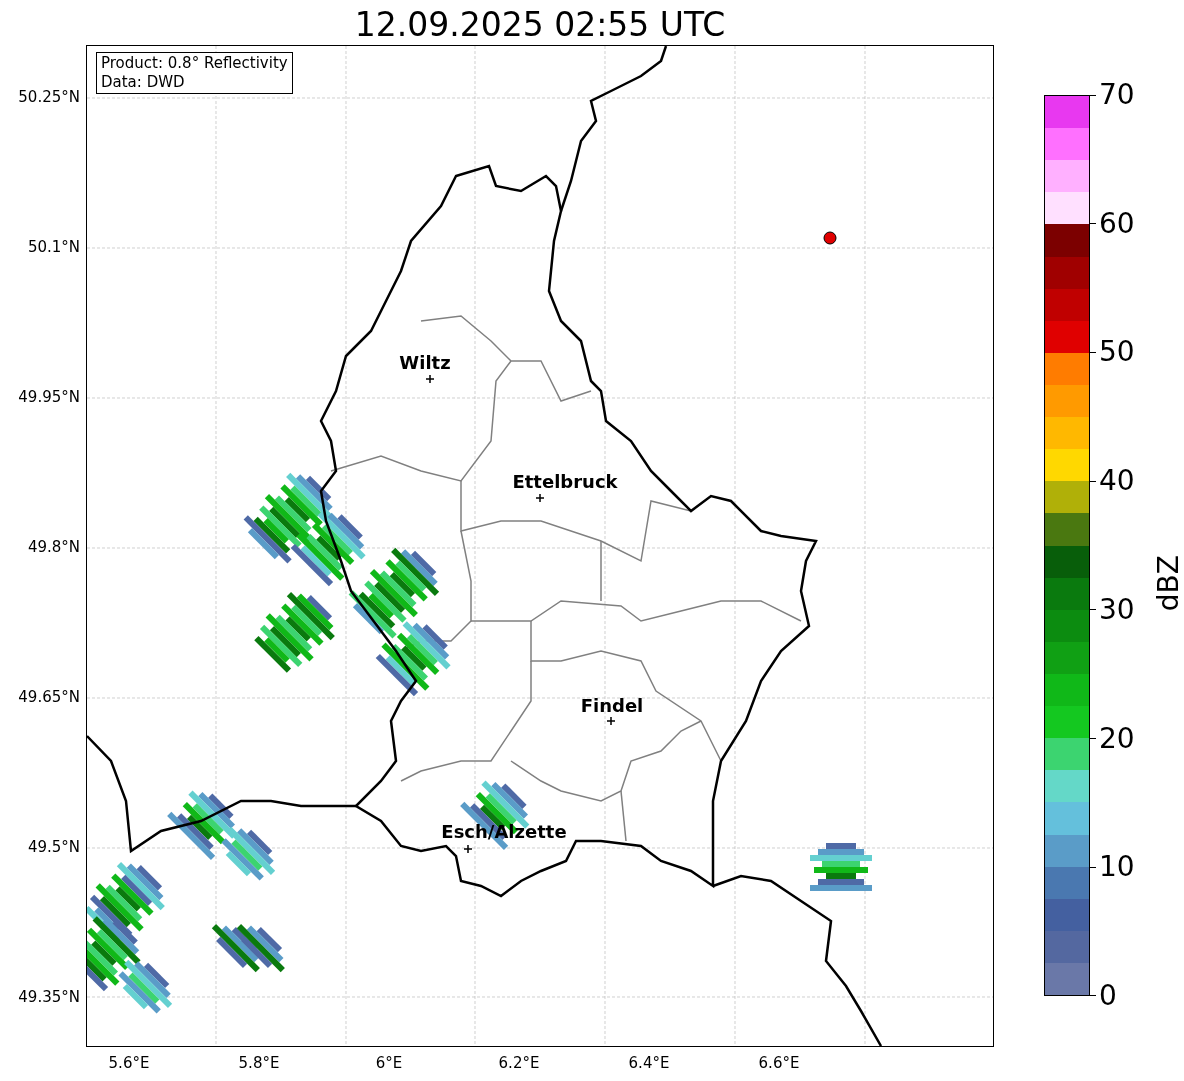 This screenshot has height=1081, width=1184. What do you see at coordinates (425, 363) in the screenshot?
I see `city-label: Wiltz` at bounding box center [425, 363].